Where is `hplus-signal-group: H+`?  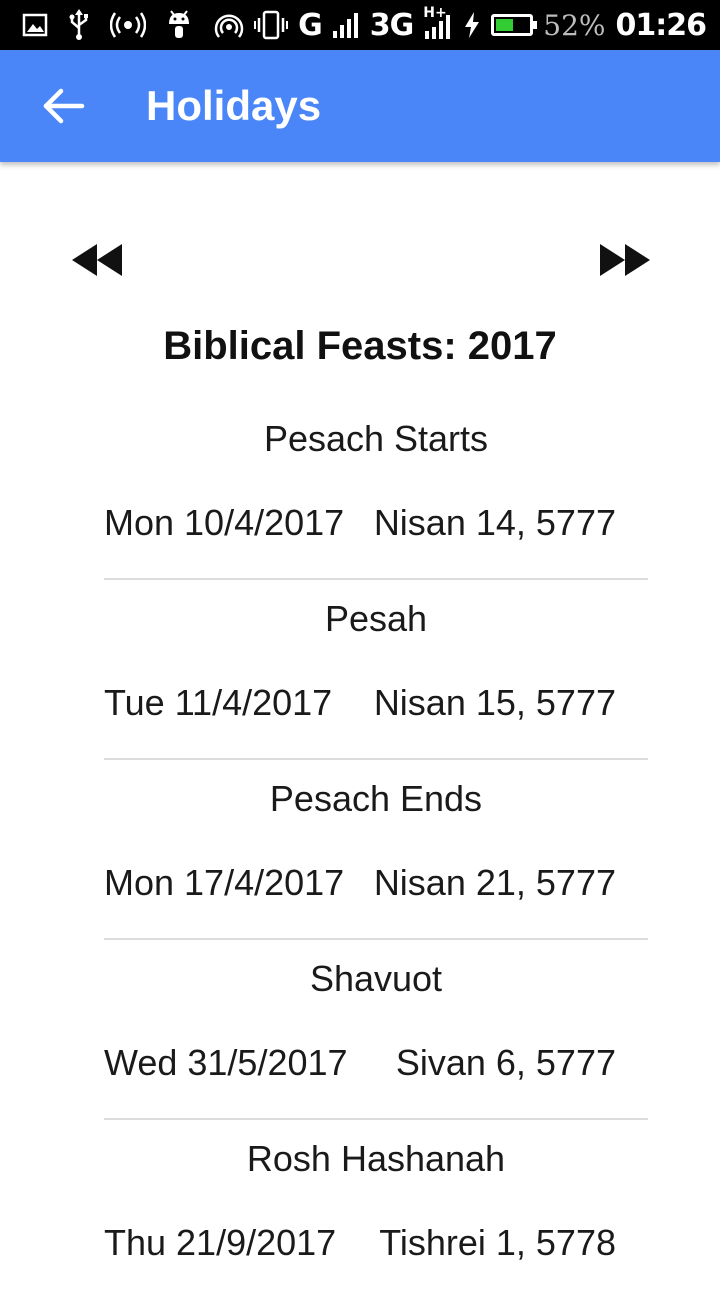
hplus-signal-group: H+ is located at coordinates (438, 23).